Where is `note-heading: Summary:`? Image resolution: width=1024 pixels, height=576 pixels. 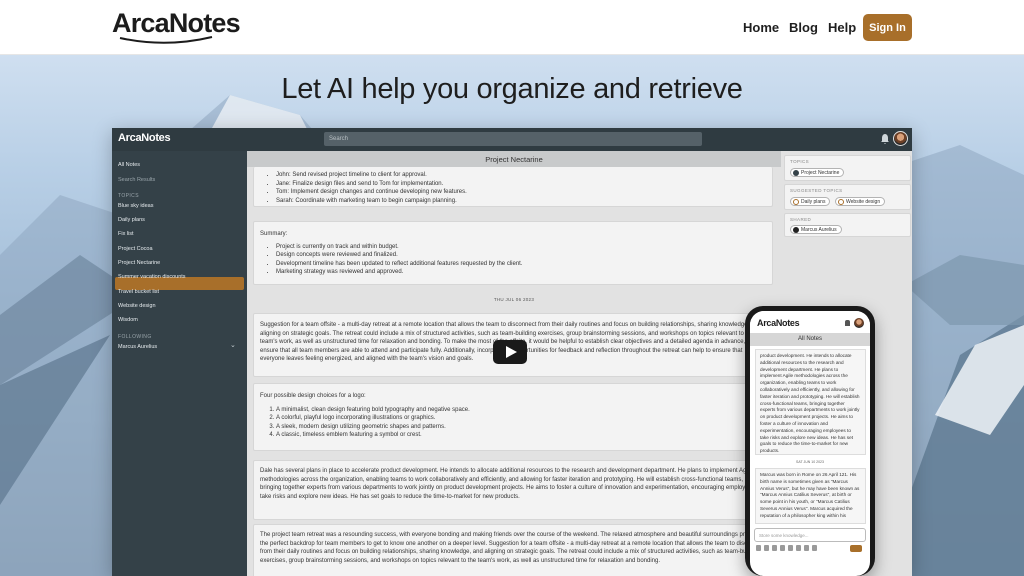
note-heading: Summary: is located at coordinates (274, 234).